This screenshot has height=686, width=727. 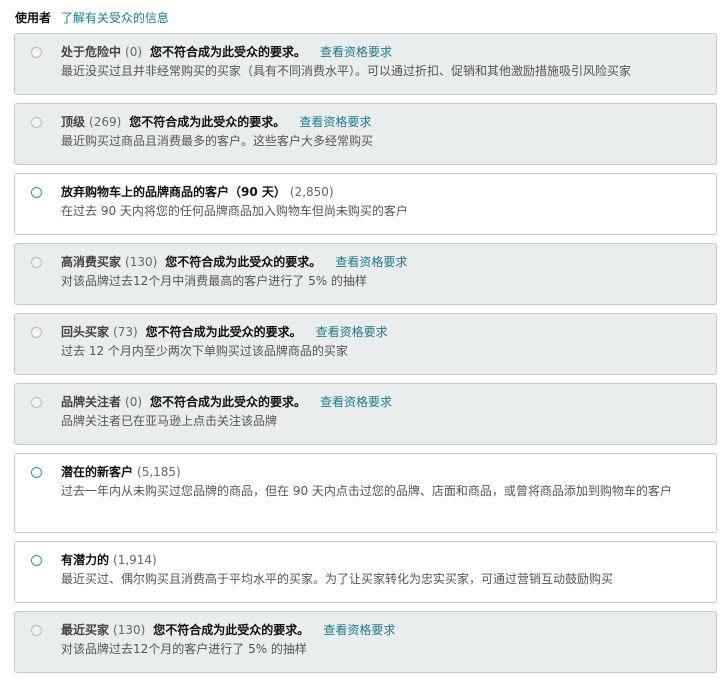 I want to click on audience-option-description: 过去 12 个月内至少两次下单购买过该品牌商品的买家, so click(x=204, y=351).